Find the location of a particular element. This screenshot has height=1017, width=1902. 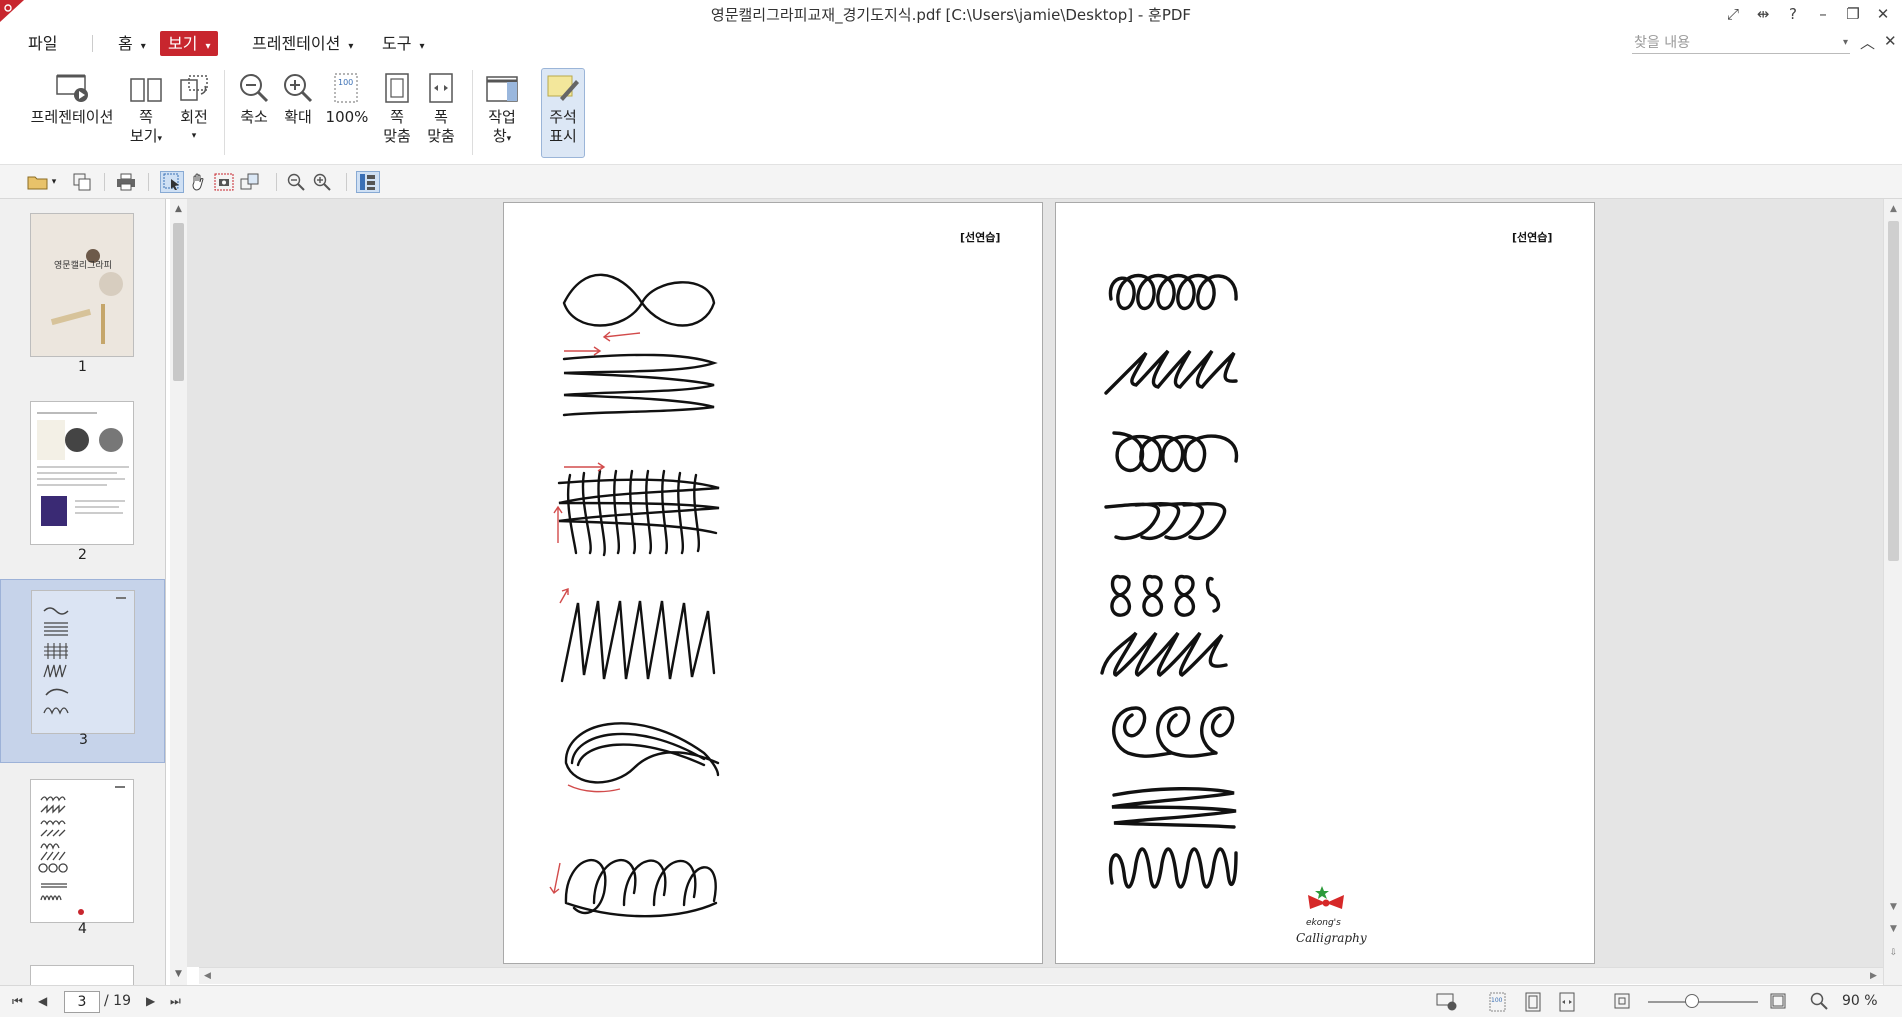

fit-page-label-1: 쪽 is located at coordinates (397, 117).